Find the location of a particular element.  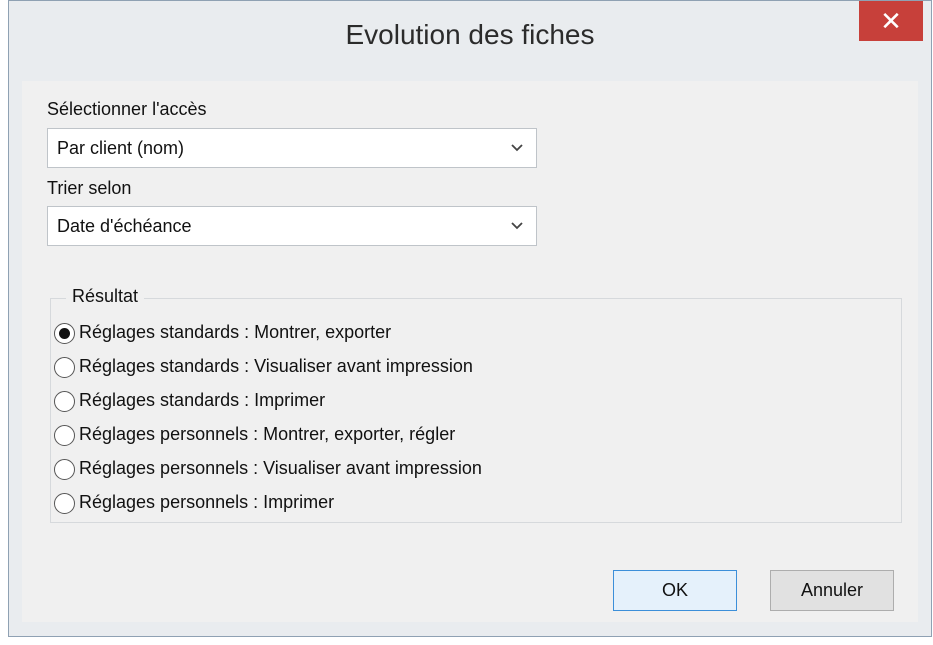

sort-select-value: Date d'échéance is located at coordinates (124, 226).